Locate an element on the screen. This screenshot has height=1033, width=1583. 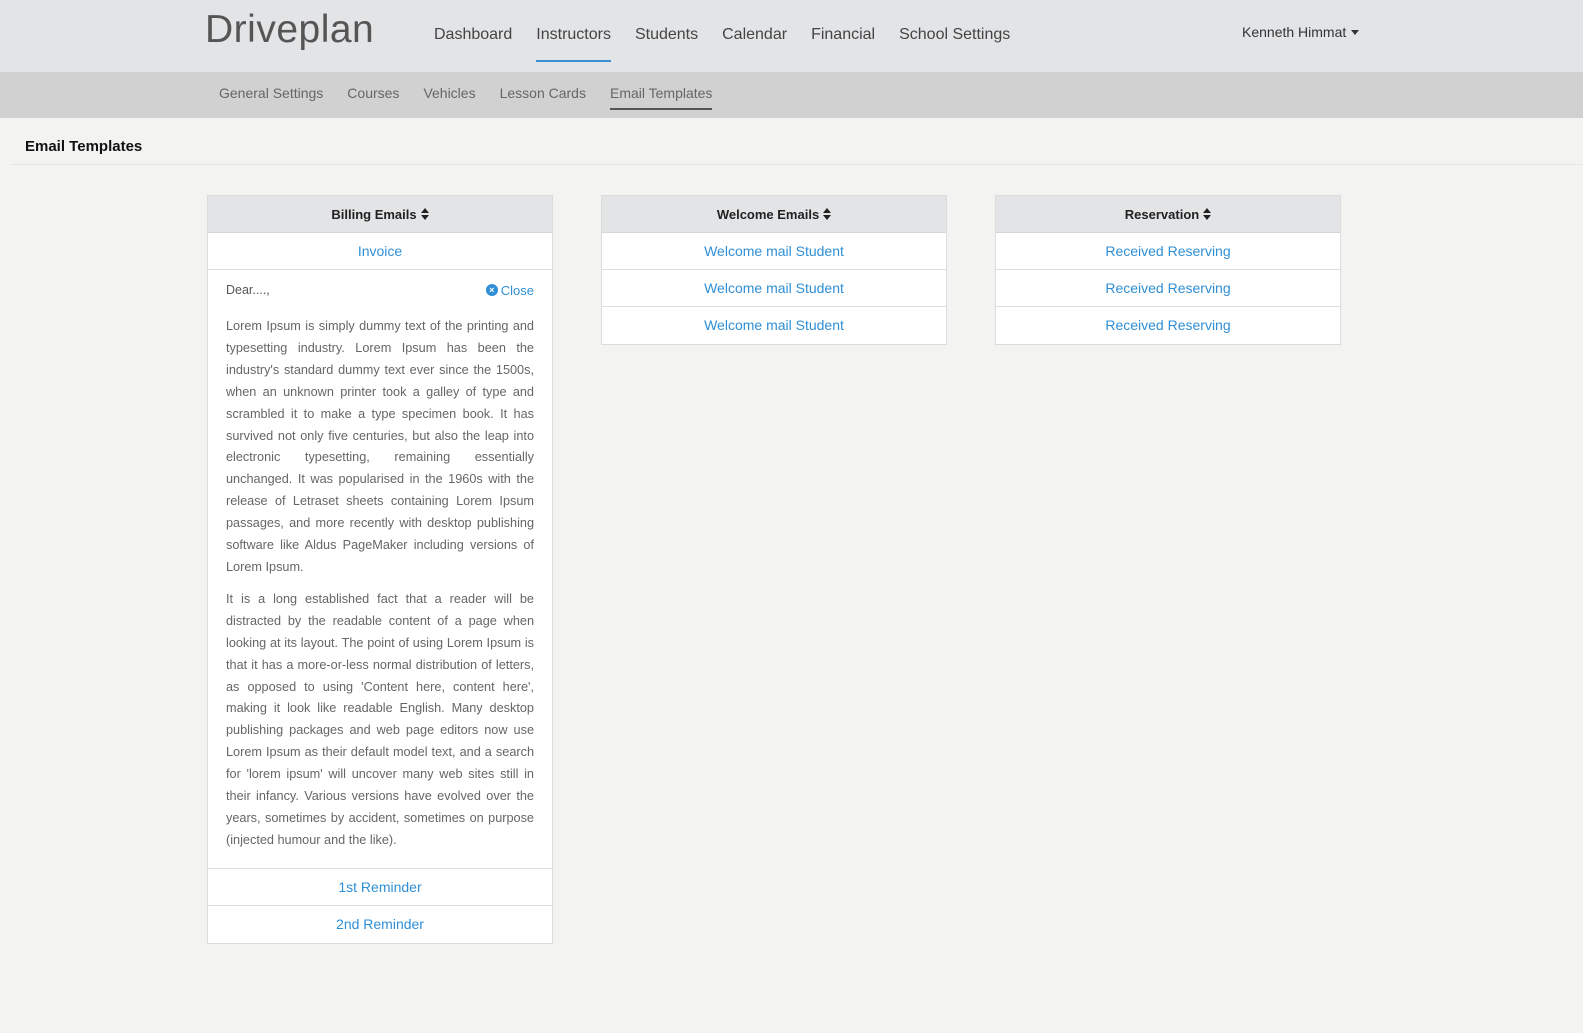
caret-down-icon is located at coordinates (1355, 32).